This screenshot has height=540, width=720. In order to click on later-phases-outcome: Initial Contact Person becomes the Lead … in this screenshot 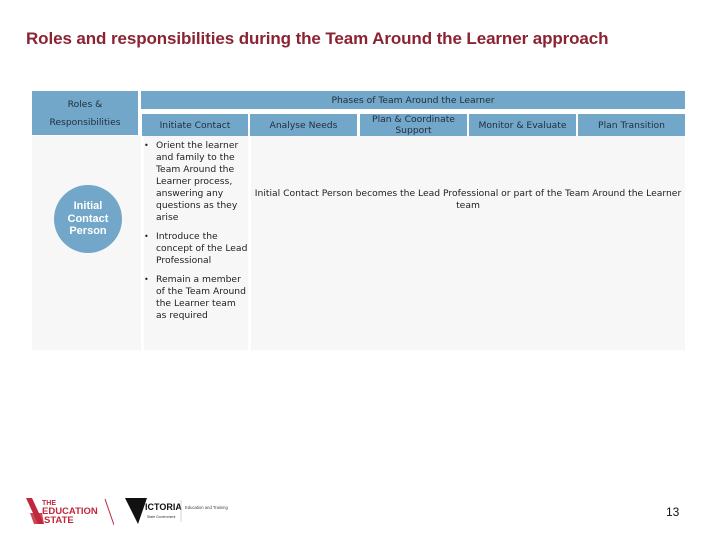, I will do `click(468, 199)`.